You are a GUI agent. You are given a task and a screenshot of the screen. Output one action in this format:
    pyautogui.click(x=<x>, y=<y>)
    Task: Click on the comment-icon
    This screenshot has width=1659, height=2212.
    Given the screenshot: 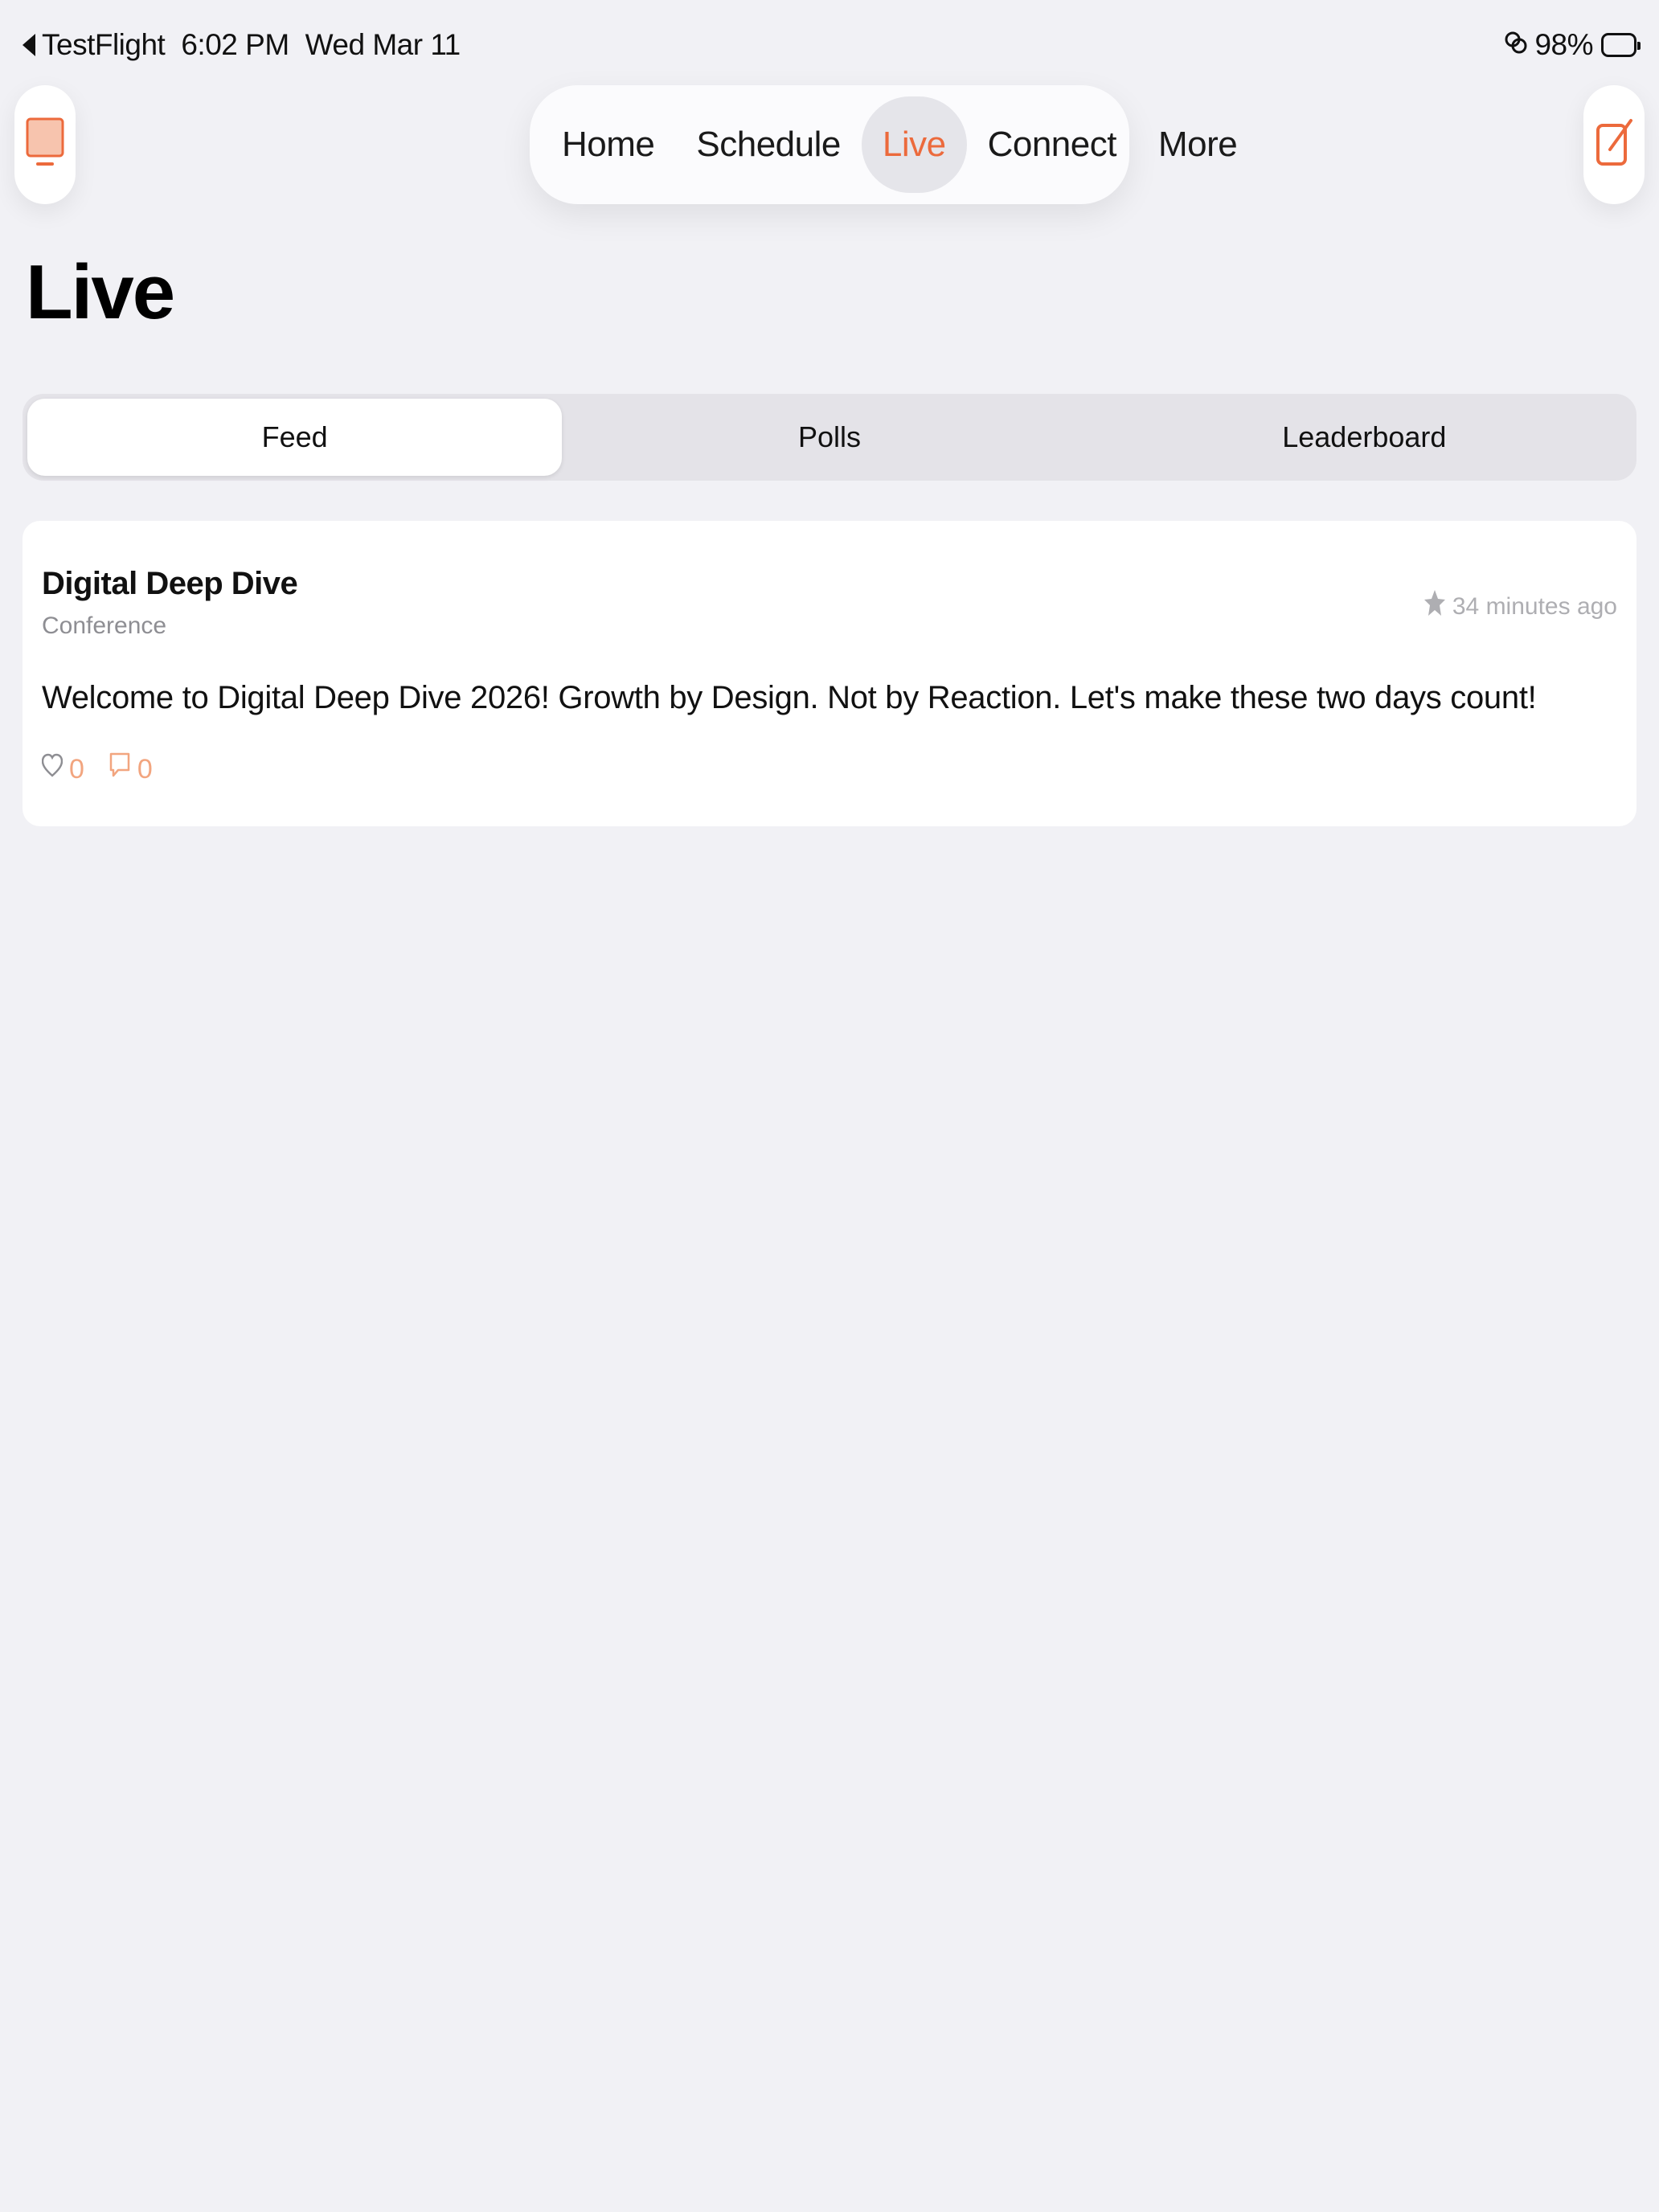 What is the action you would take?
    pyautogui.click(x=123, y=770)
    